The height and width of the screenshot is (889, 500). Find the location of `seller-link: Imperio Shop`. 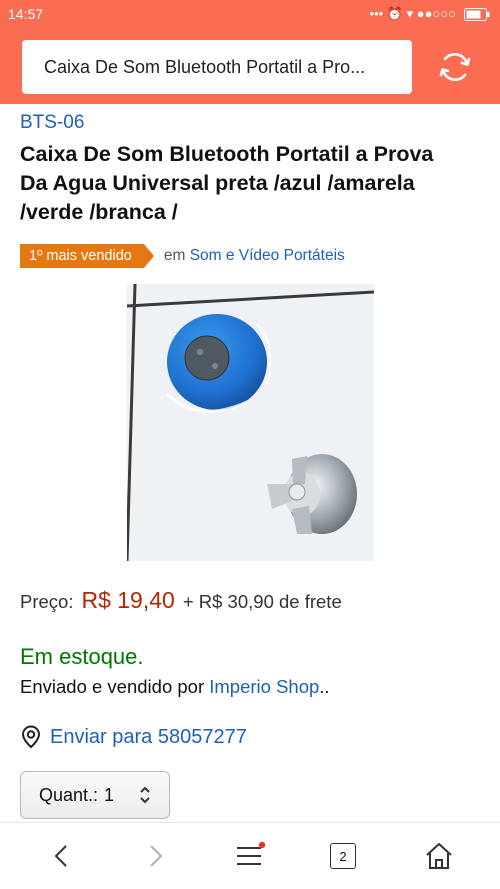

seller-link: Imperio Shop is located at coordinates (264, 686).